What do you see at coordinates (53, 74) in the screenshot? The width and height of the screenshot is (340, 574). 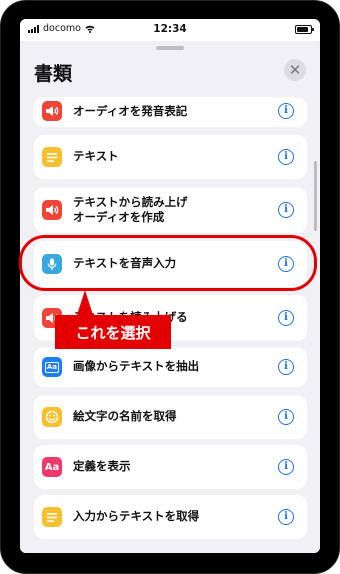 I see `sheet-title: 書類` at bounding box center [53, 74].